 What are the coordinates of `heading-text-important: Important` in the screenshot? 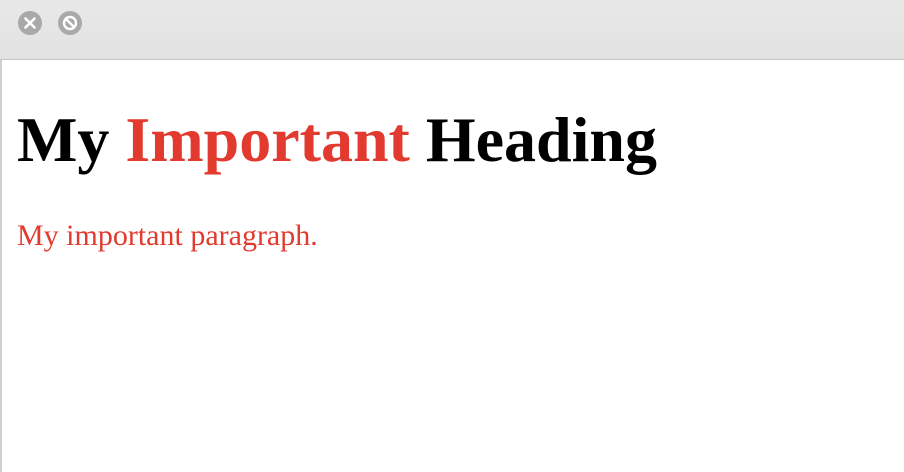 It's located at (267, 139).